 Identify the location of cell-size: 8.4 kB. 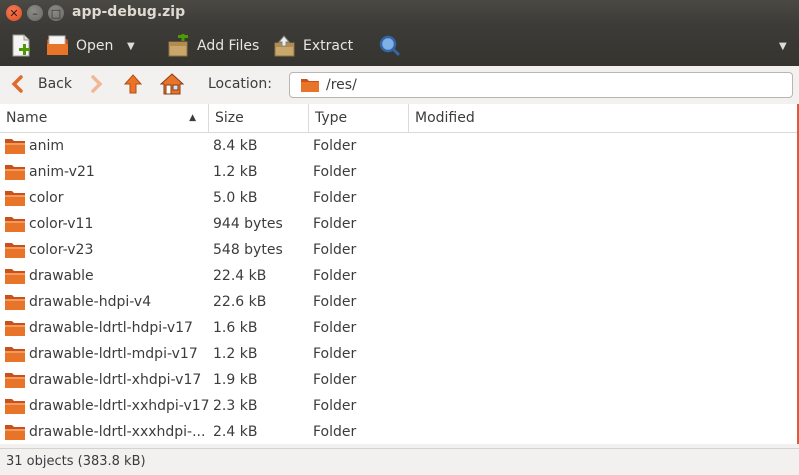
(235, 146).